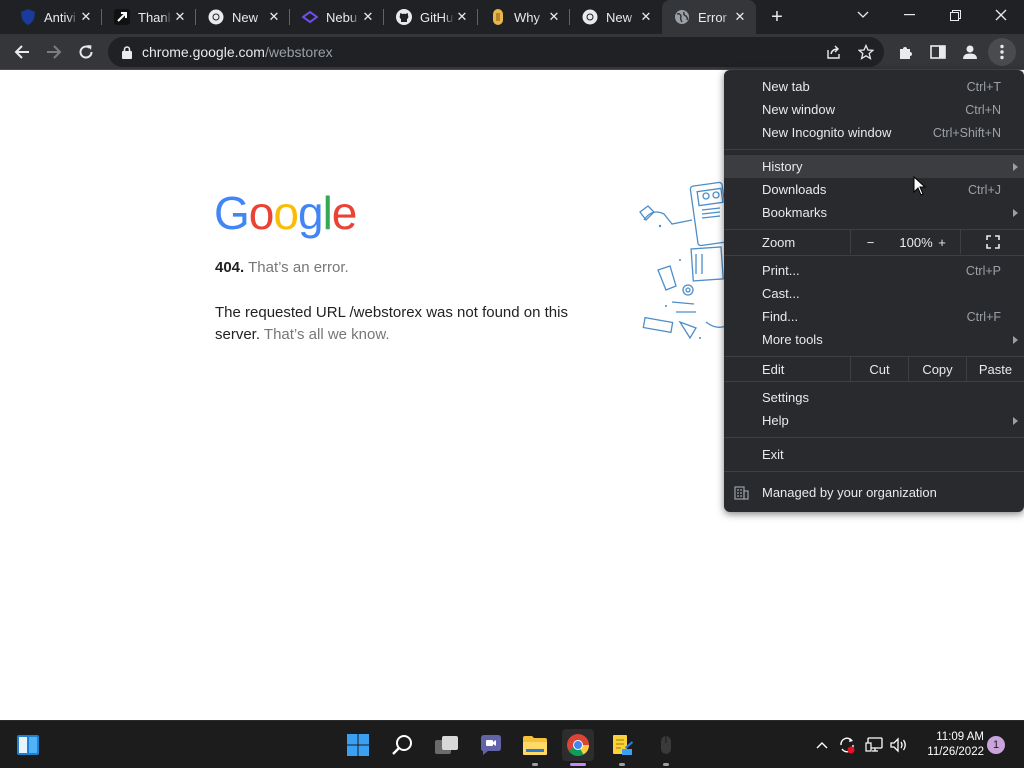  Describe the element at coordinates (232, 213) in the screenshot. I see `logo-letter: G` at that location.